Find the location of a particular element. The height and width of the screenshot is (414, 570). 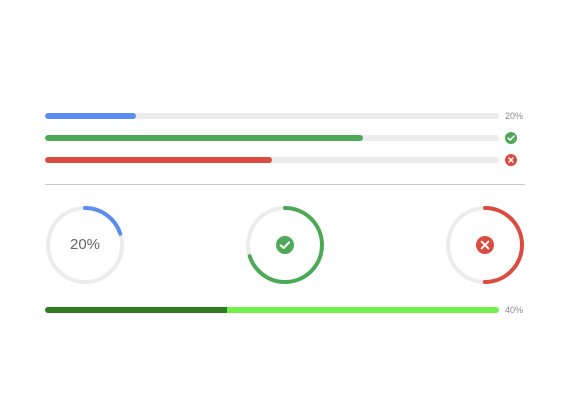

line-progress-success-fill is located at coordinates (204, 138).